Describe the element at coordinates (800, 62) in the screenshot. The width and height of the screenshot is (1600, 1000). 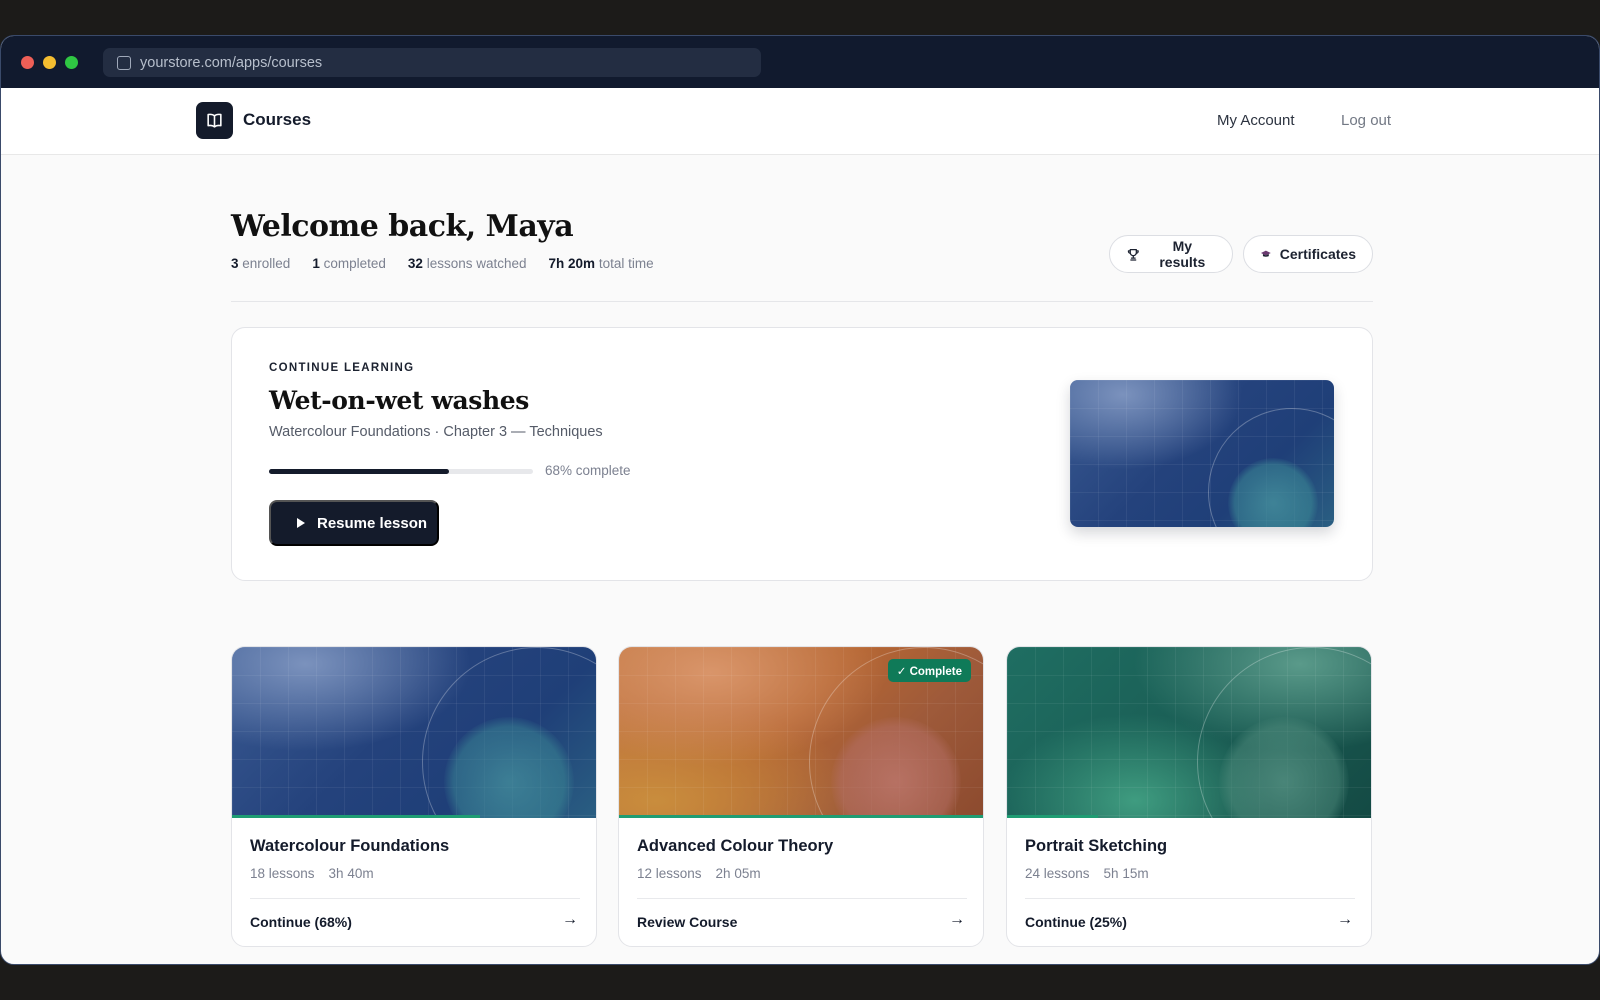
I see `browser-titlebar: yourstore.com/apps/courses` at that location.